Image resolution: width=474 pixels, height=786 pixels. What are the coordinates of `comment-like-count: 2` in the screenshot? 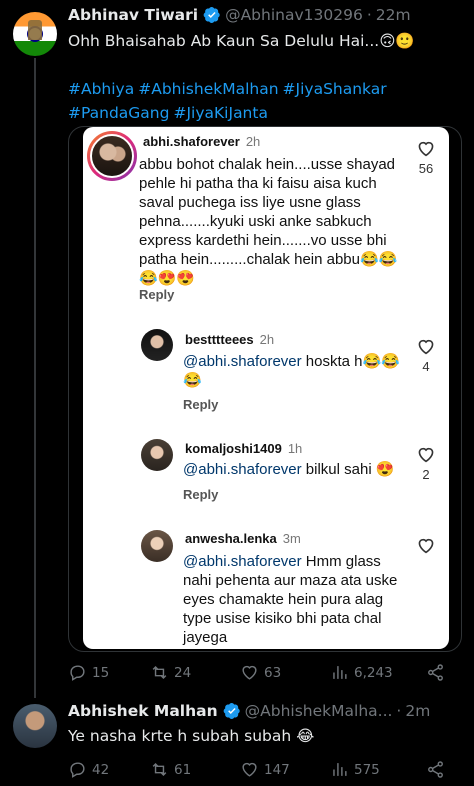 It's located at (426, 474).